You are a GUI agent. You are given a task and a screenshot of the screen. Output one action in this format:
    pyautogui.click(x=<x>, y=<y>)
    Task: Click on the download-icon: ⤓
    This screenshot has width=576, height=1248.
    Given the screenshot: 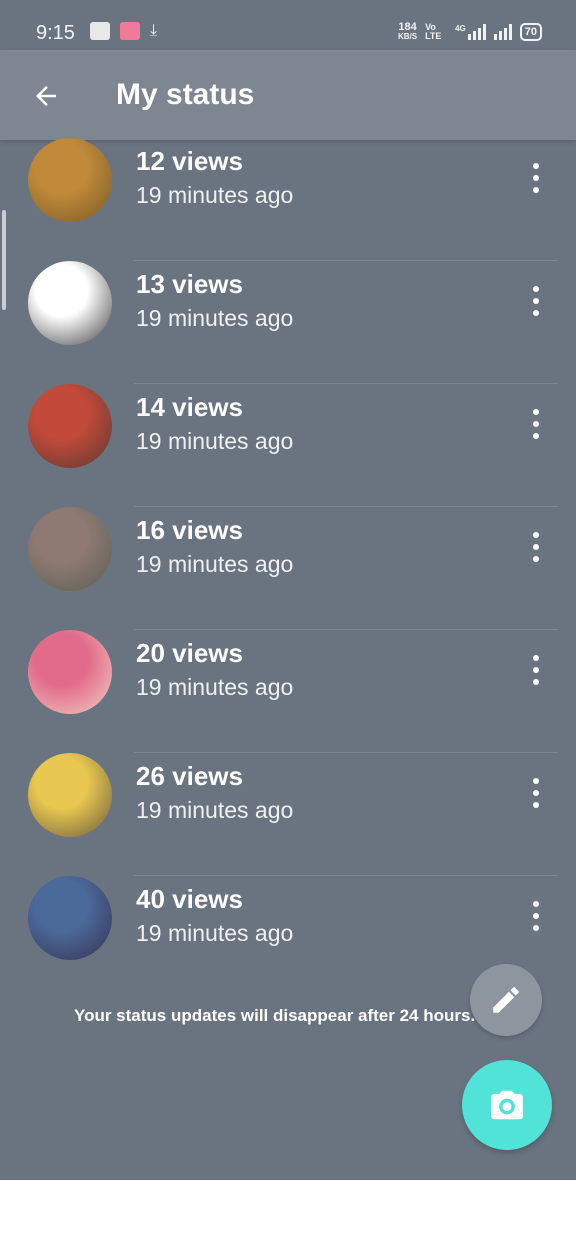 What is the action you would take?
    pyautogui.click(x=154, y=30)
    